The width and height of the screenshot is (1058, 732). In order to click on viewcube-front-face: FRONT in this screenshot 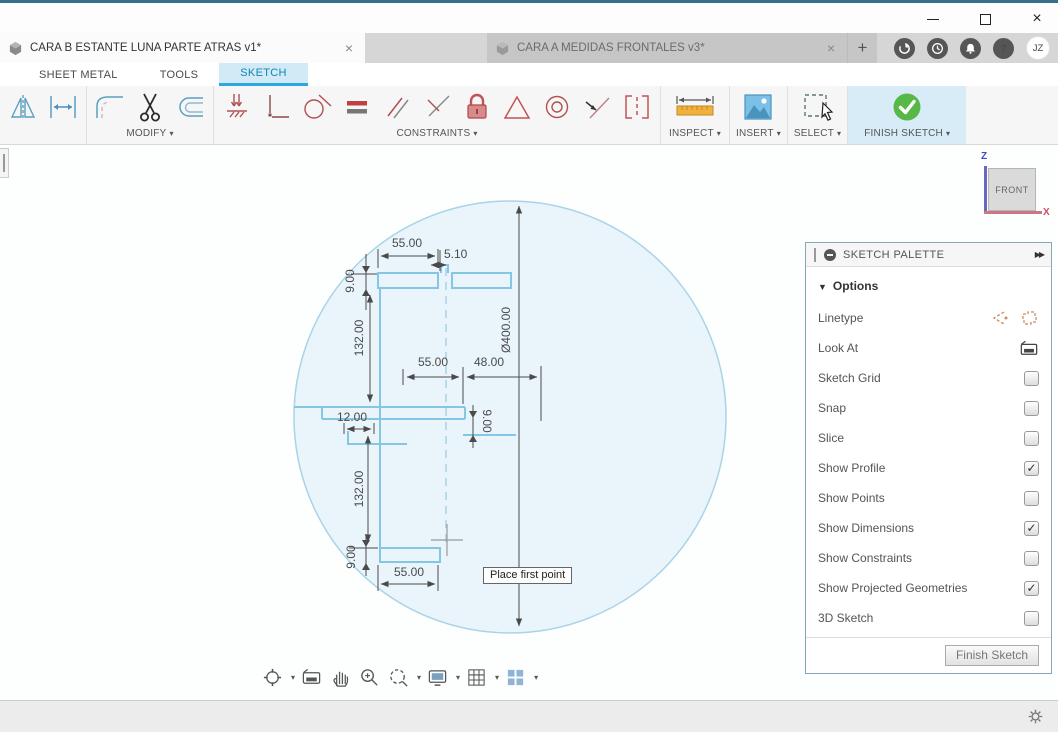, I will do `click(1012, 189)`.